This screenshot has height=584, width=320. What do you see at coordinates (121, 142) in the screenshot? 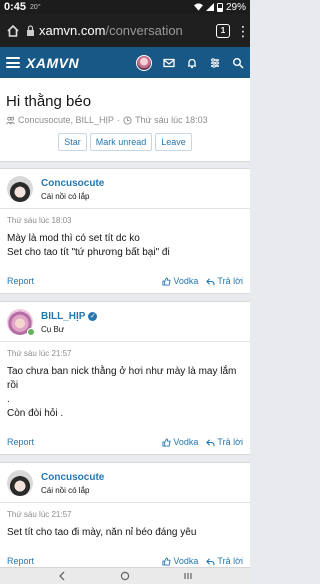
I see `mark-unread-button: Mark unread` at bounding box center [121, 142].